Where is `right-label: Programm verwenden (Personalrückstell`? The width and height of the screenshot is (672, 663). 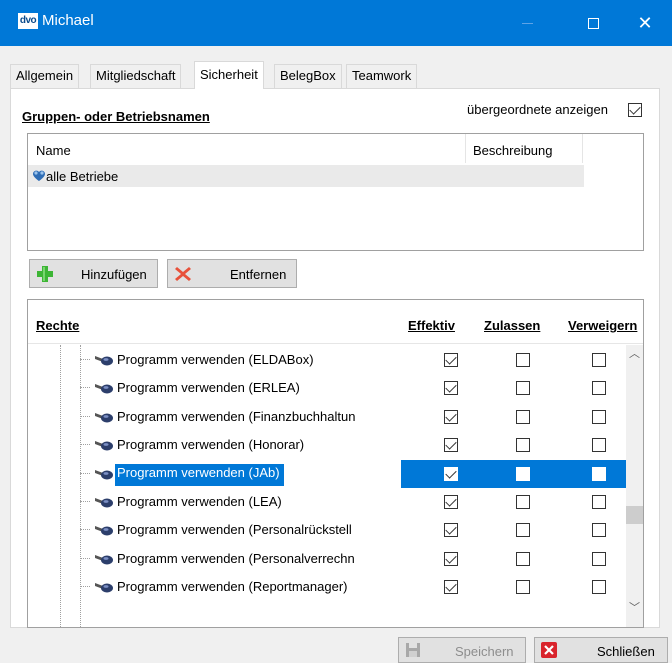 right-label: Programm verwenden (Personalrückstell is located at coordinates (234, 530).